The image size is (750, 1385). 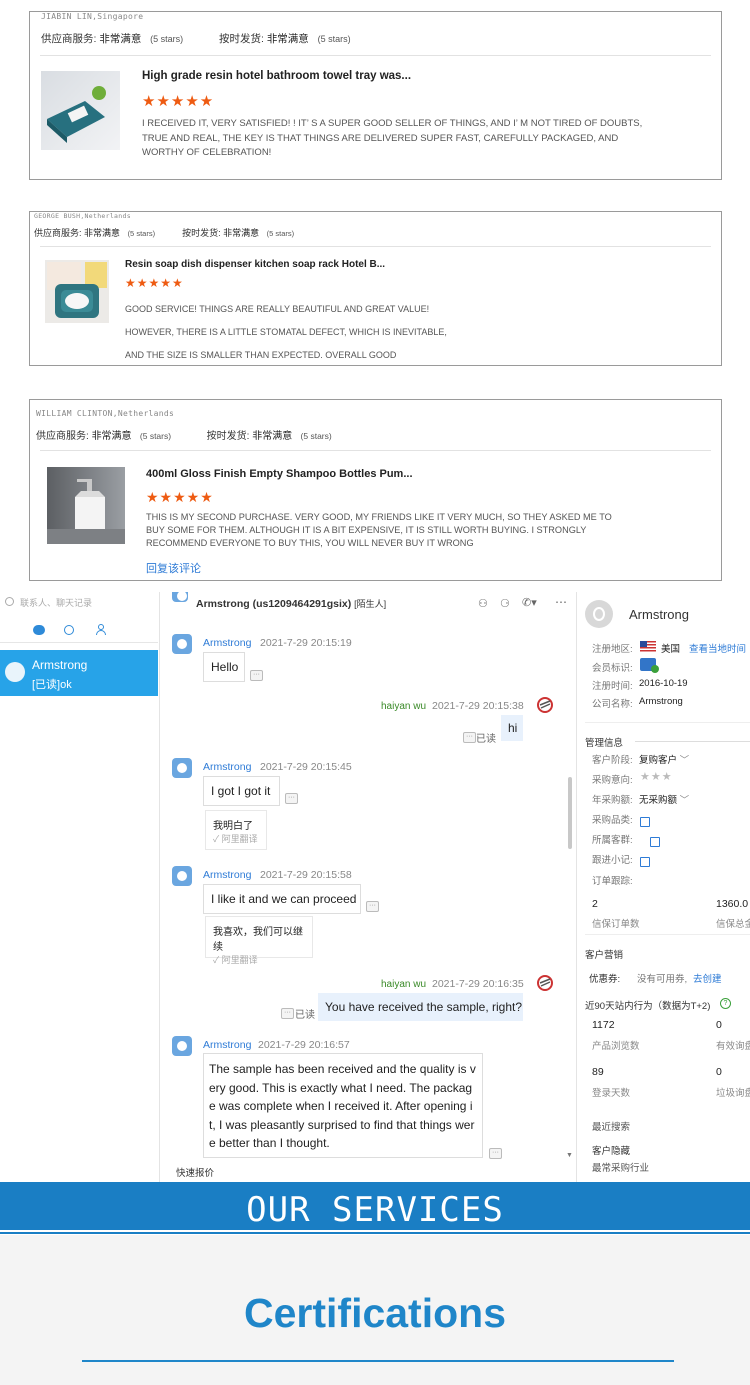 I want to click on header-name: Armstrong (us1209464291gsix) [陌生人], so click(x=291, y=603).